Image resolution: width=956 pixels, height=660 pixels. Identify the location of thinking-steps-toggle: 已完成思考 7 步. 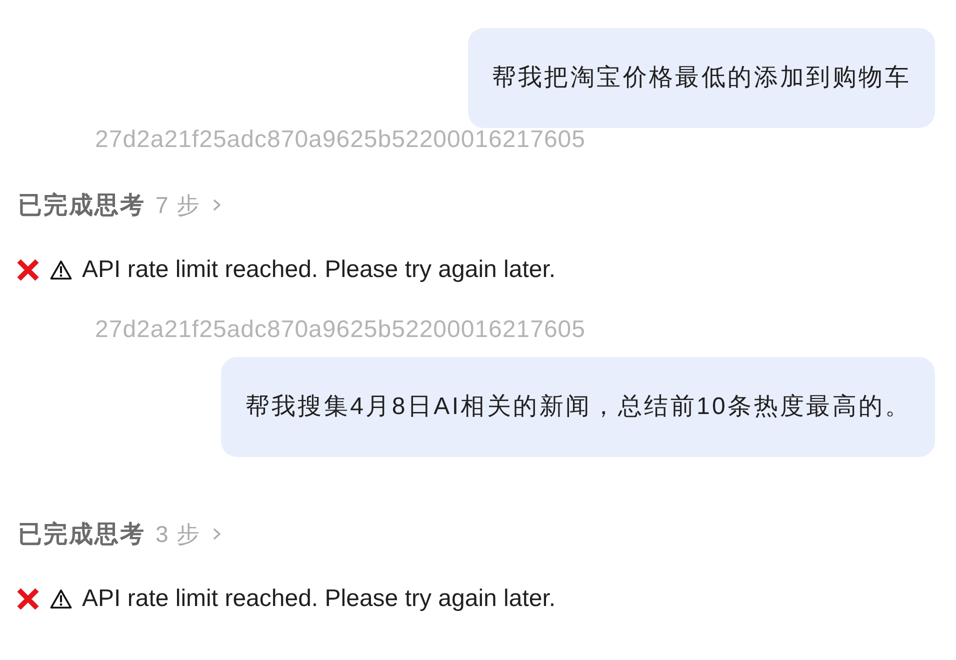
(119, 205).